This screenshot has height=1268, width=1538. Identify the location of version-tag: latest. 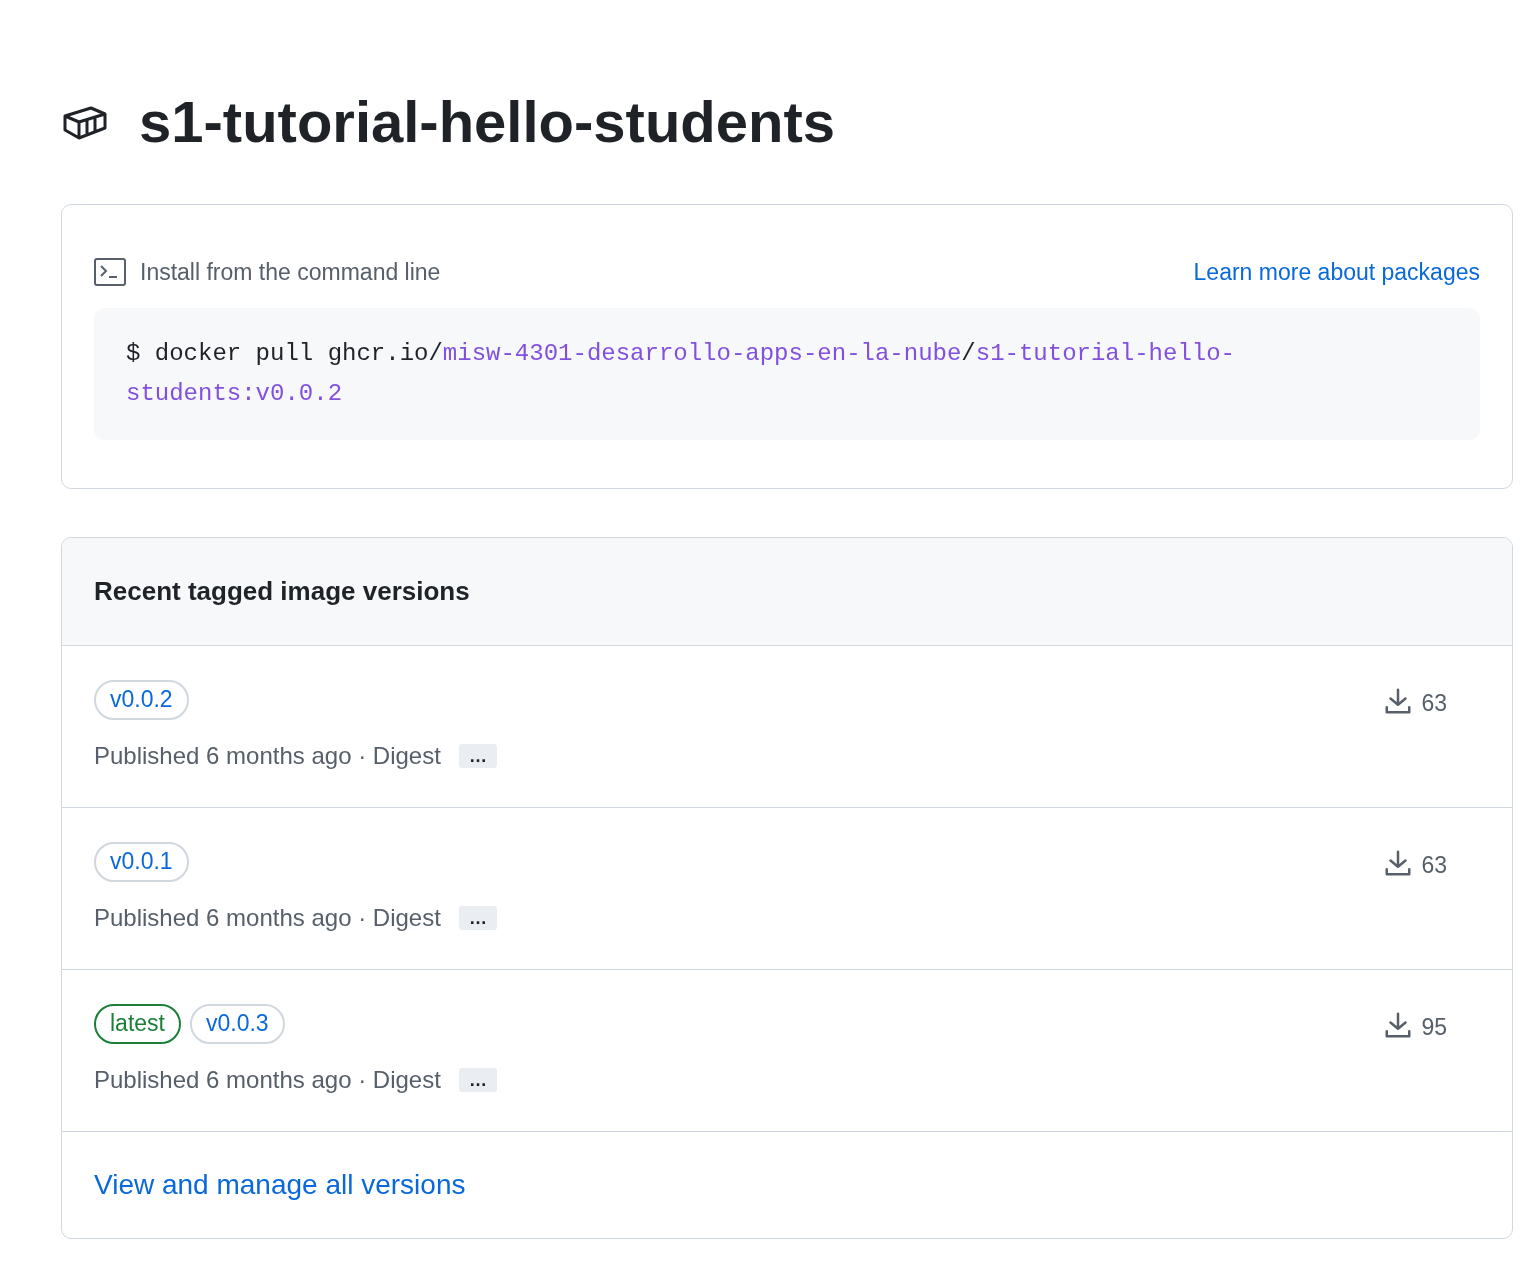
(137, 1023).